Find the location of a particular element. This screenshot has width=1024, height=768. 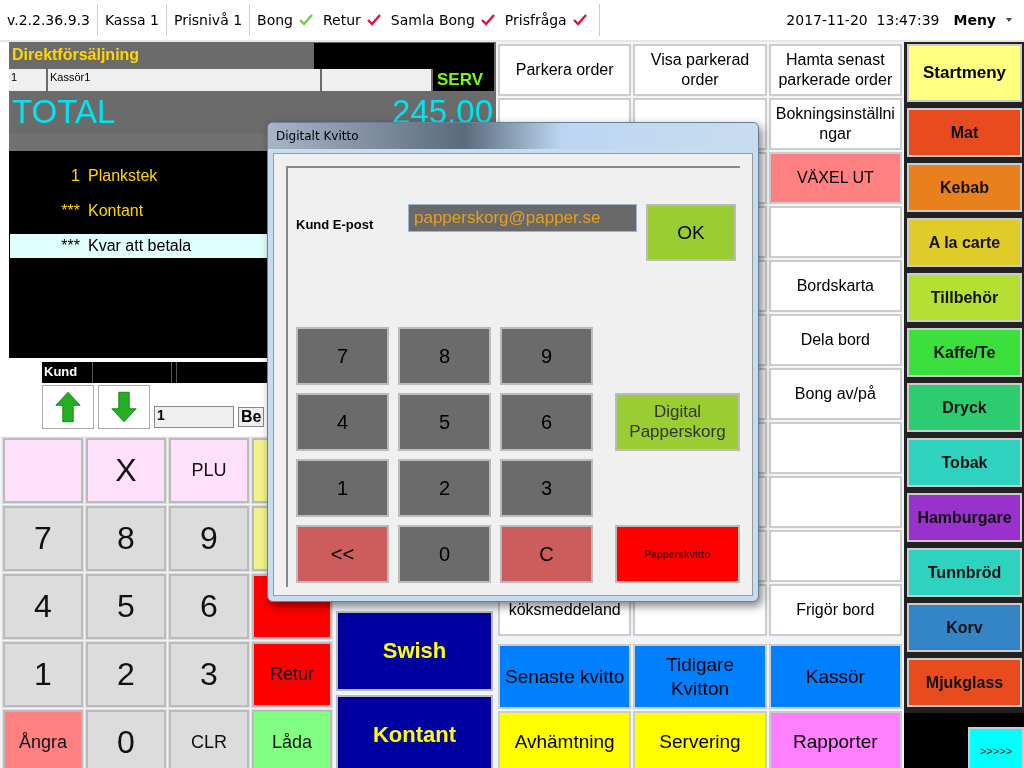

keypad-button: Retur is located at coordinates (292, 674).